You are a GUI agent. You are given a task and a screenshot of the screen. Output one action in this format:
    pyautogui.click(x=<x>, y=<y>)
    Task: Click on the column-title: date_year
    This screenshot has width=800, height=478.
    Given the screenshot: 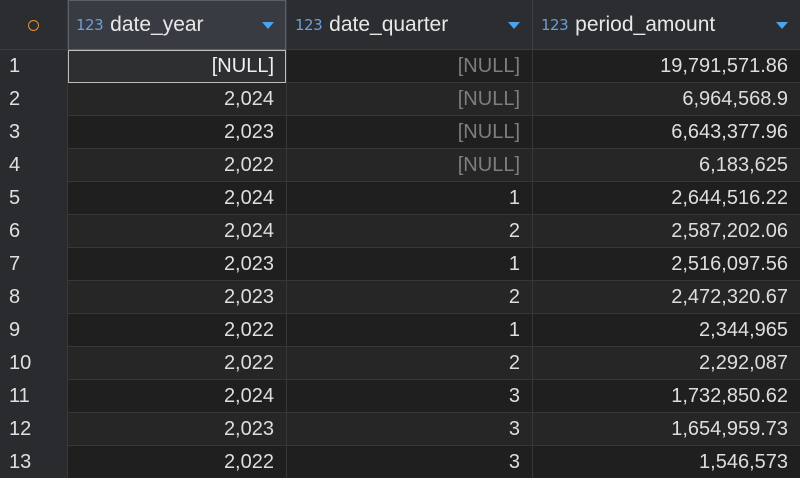 What is the action you would take?
    pyautogui.click(x=157, y=24)
    